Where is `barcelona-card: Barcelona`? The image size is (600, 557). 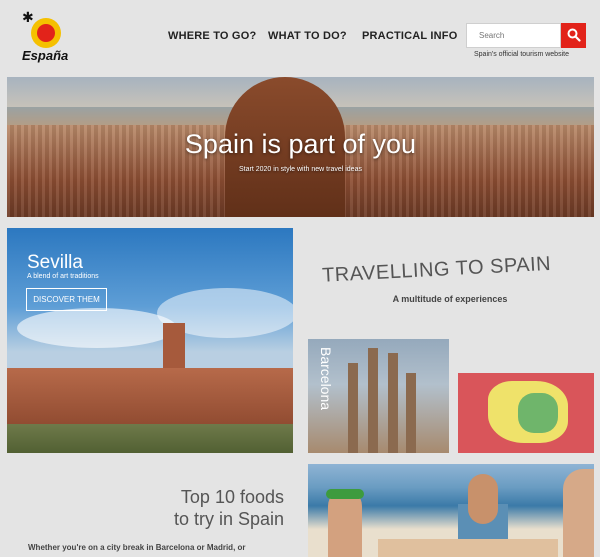
barcelona-card: Barcelona is located at coordinates (378, 396).